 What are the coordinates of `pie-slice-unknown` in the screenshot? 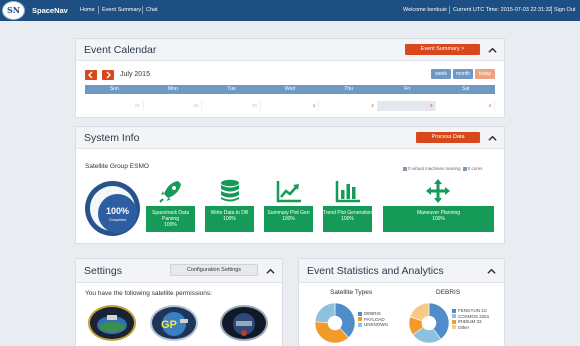 It's located at (325, 312).